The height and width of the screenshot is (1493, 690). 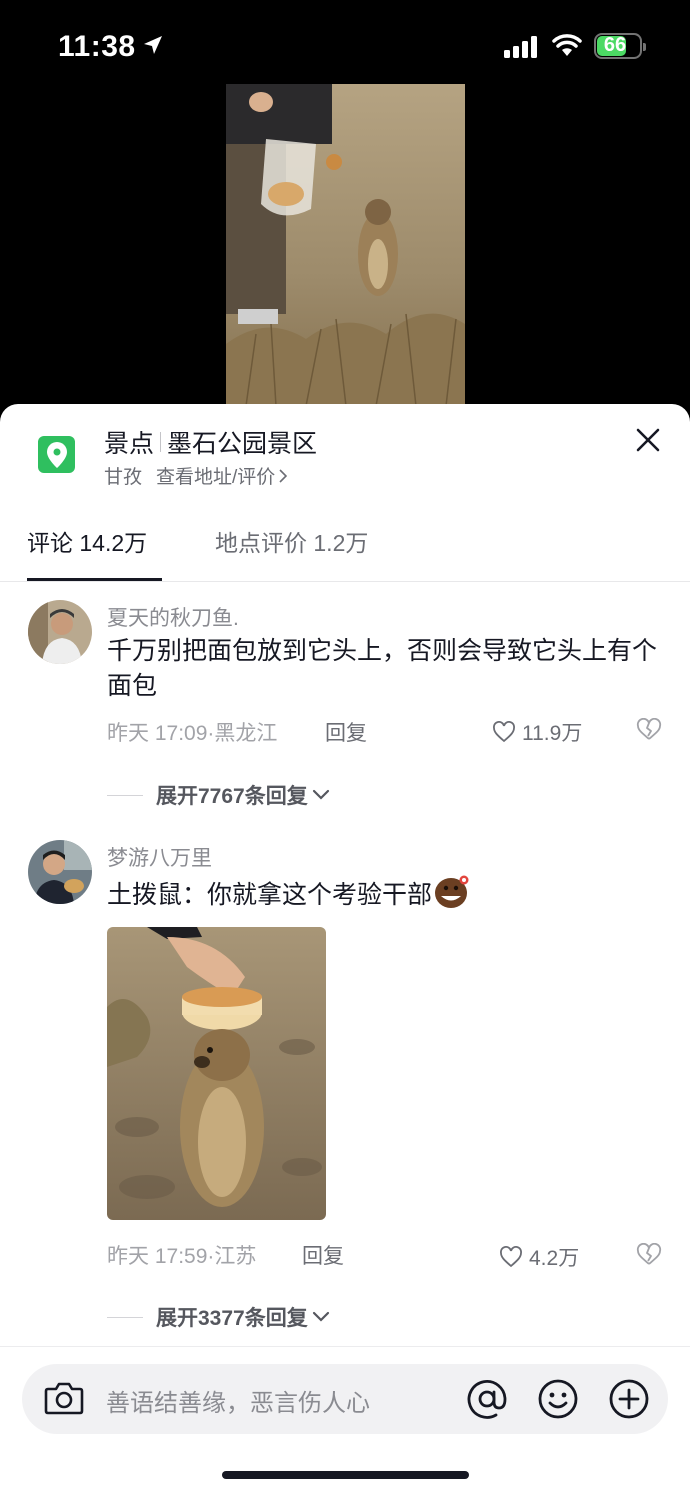 I want to click on plus-icon, so click(x=629, y=1399).